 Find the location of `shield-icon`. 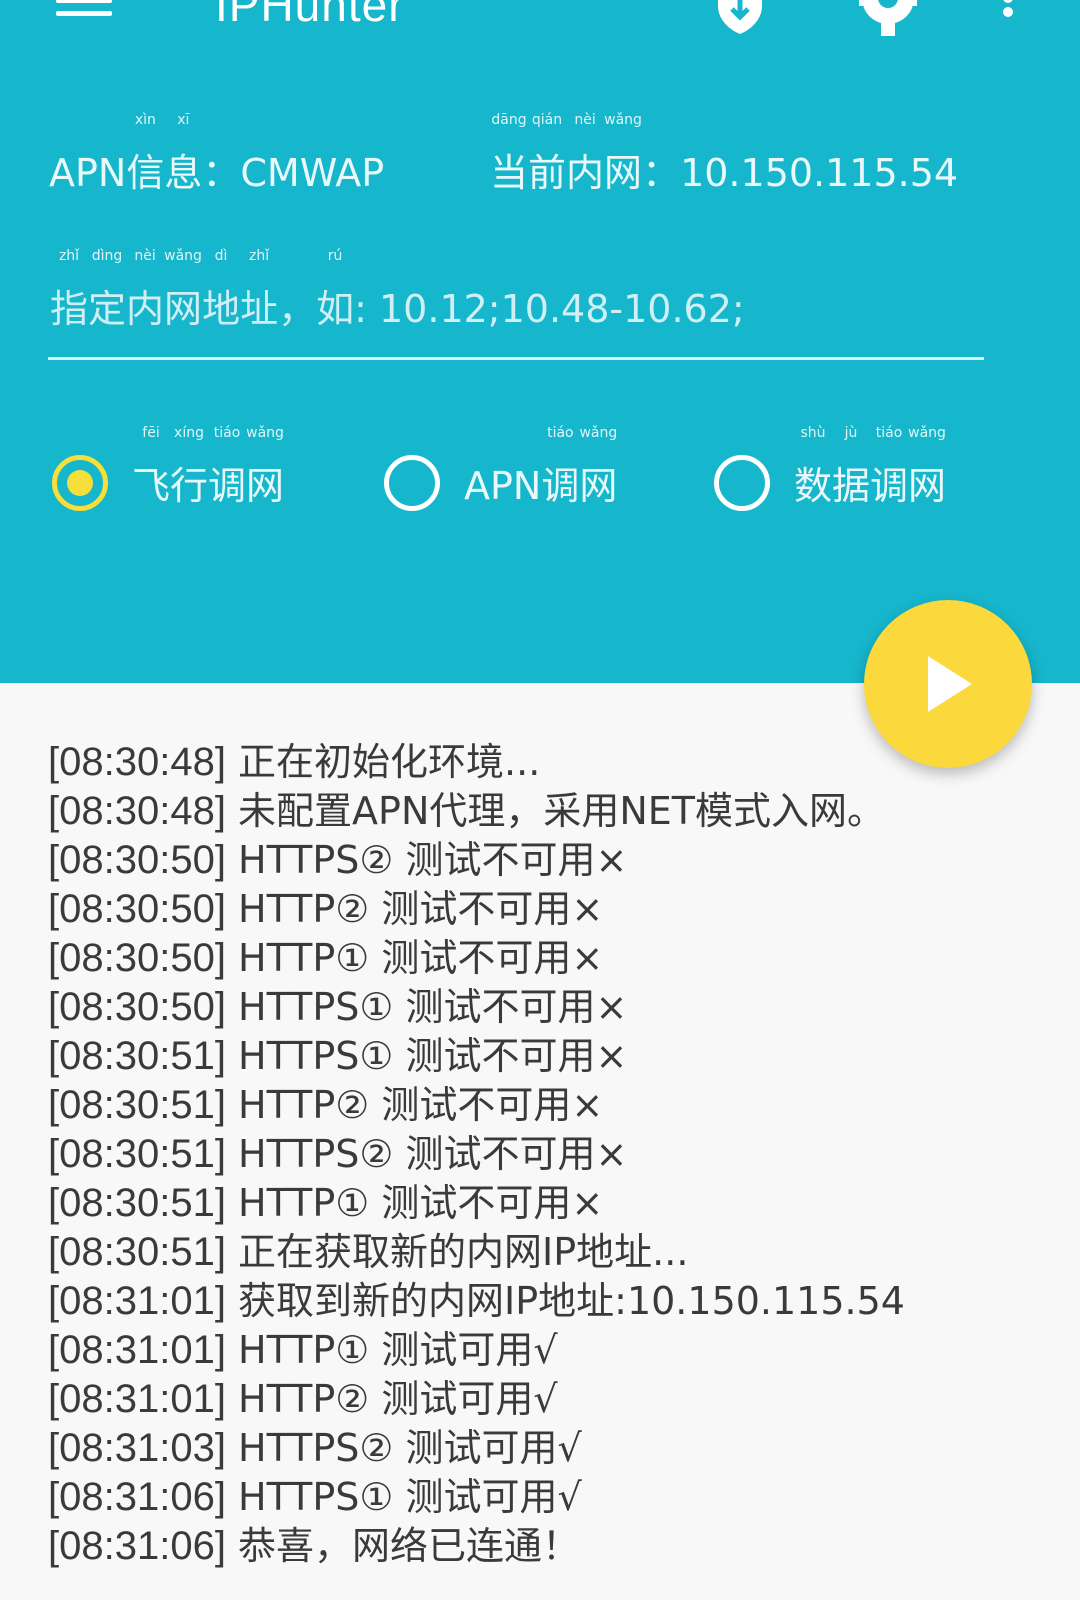

shield-icon is located at coordinates (740, 17).